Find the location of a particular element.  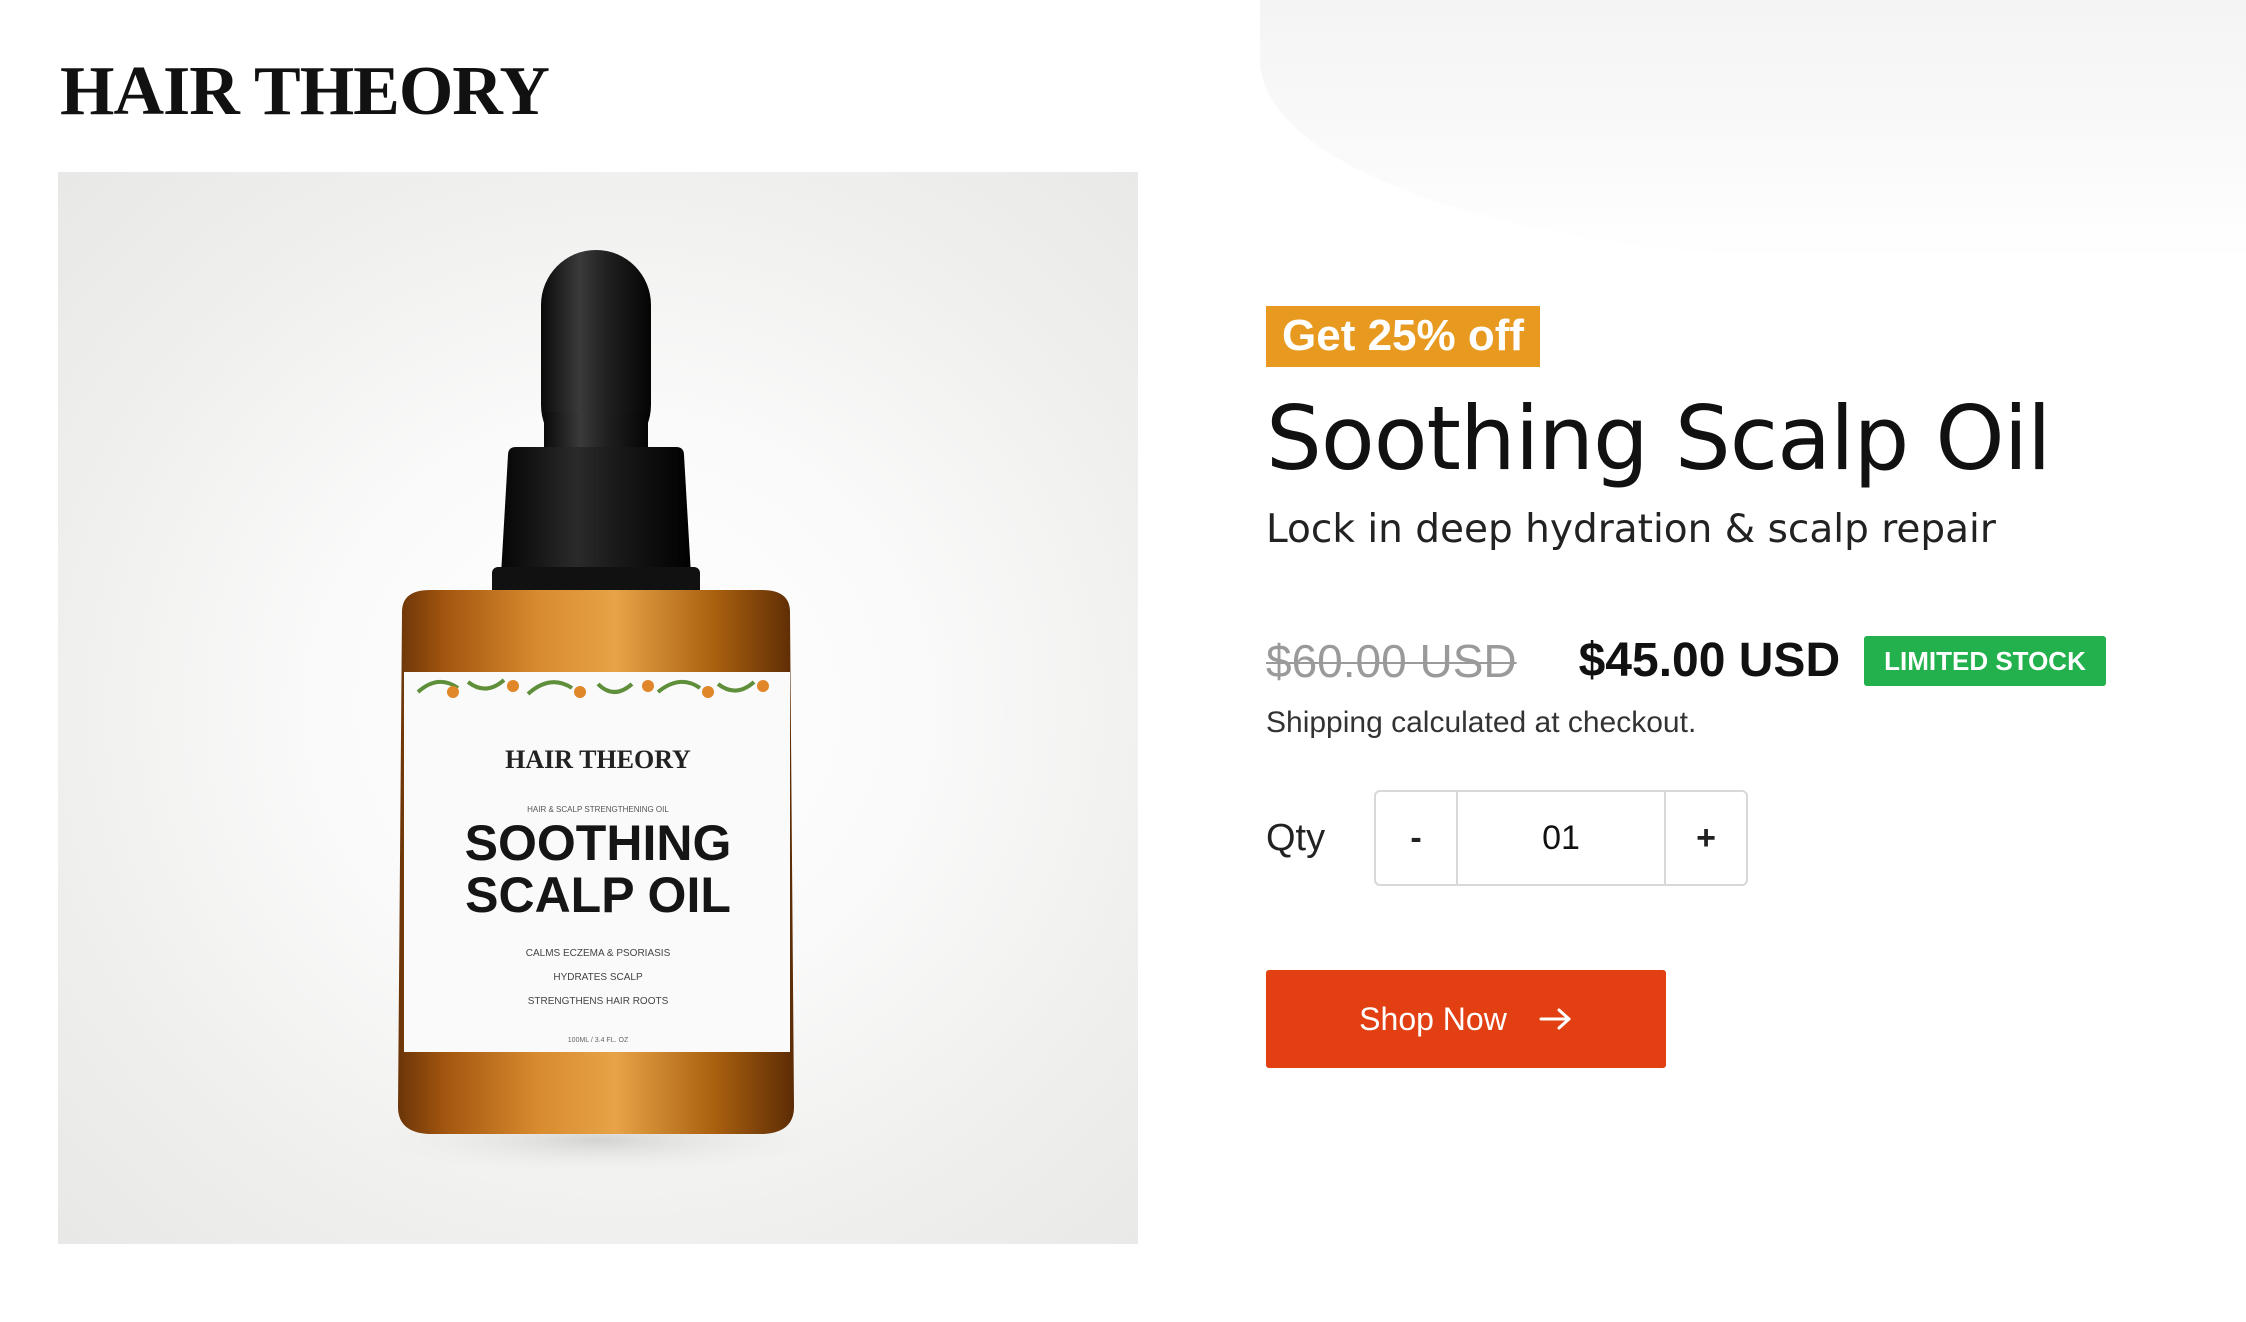

label-title-line1: SOOTHING is located at coordinates (598, 843).